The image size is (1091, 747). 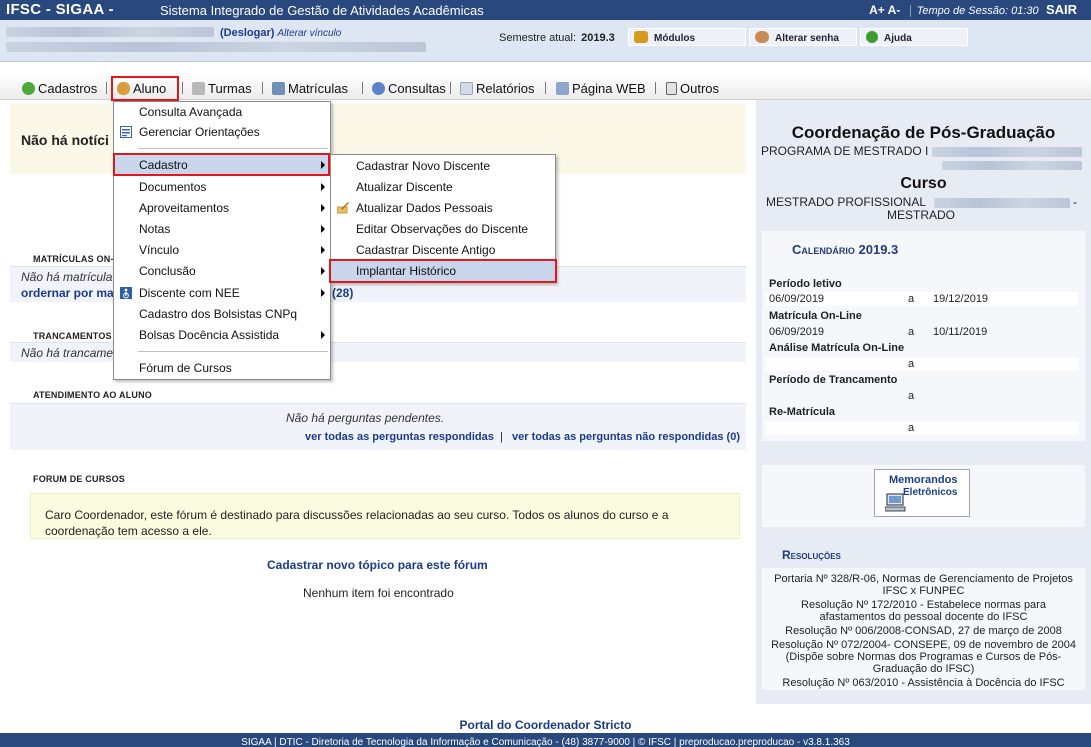 What do you see at coordinates (443, 271) in the screenshot?
I see `submenu-implantar-historico: Implantar Histórico` at bounding box center [443, 271].